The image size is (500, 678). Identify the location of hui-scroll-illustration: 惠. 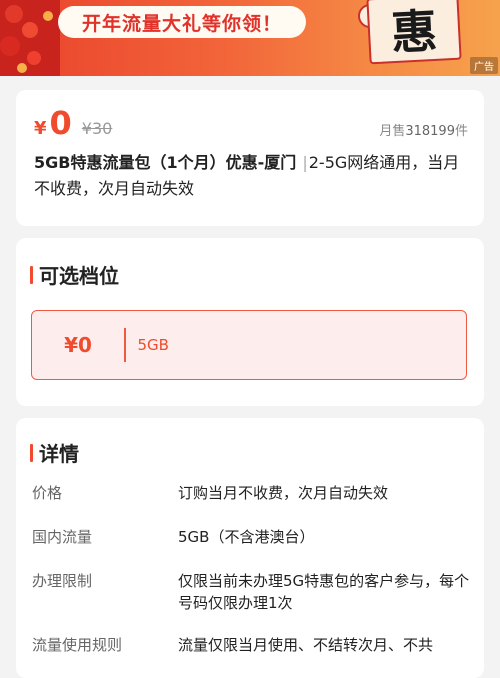
(414, 32).